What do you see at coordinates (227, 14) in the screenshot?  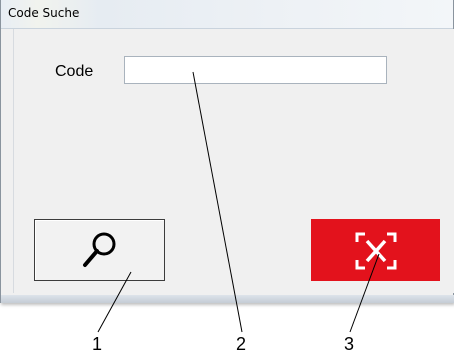 I see `title-bar: Code Suche` at bounding box center [227, 14].